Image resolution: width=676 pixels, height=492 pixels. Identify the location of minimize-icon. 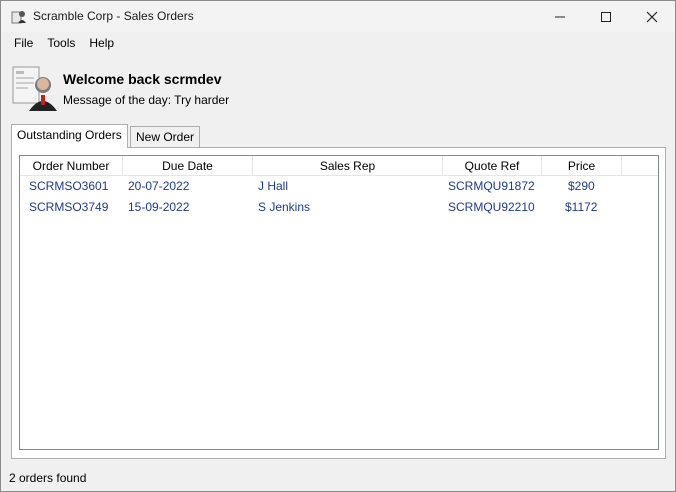
(560, 16).